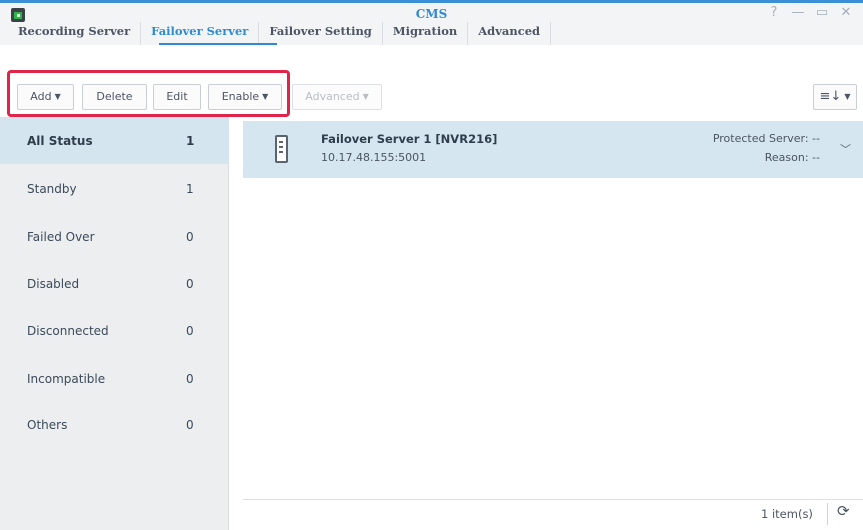 This screenshot has height=530, width=863. I want to click on sort-button: ≡↓ ▼, so click(835, 97).